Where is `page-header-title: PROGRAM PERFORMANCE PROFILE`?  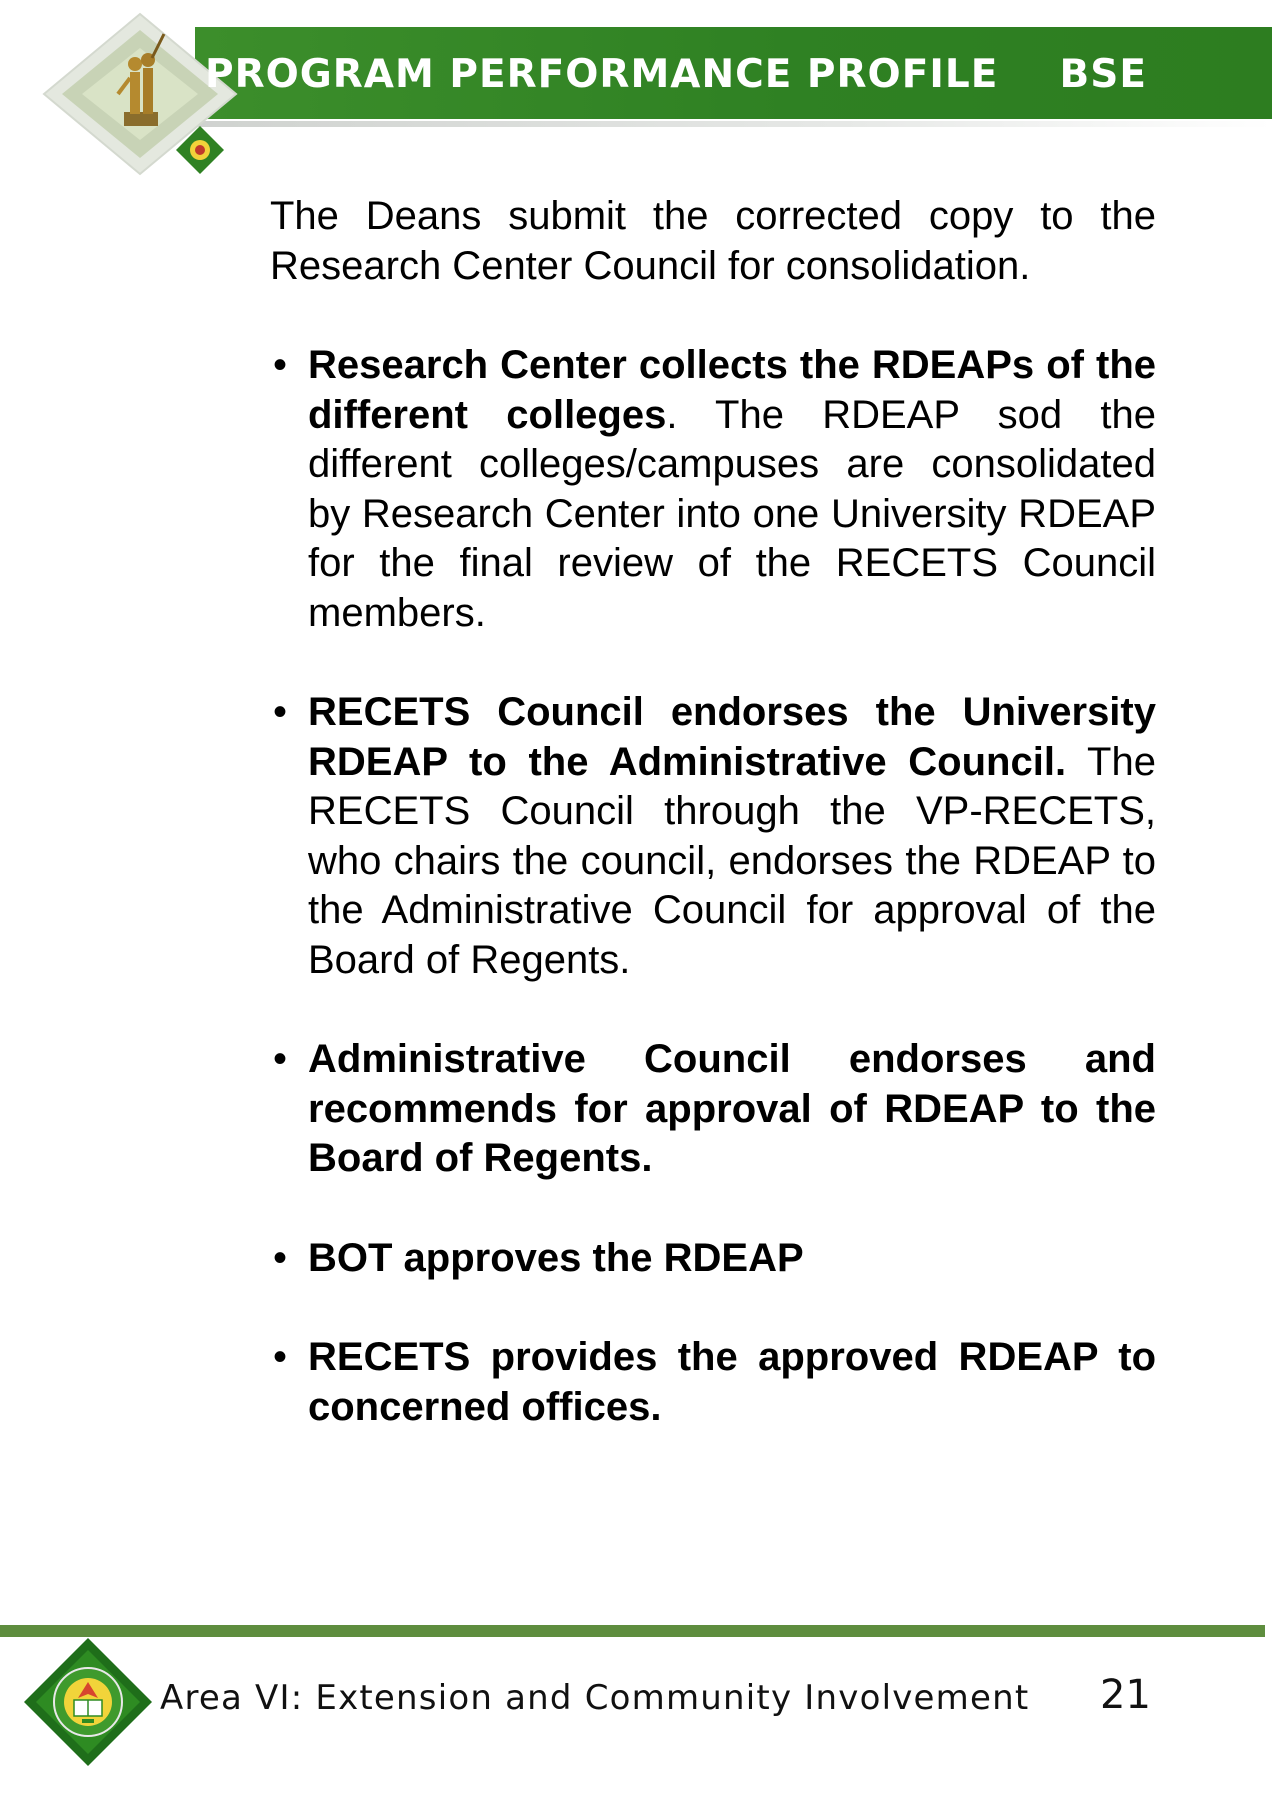 page-header-title: PROGRAM PERFORMANCE PROFILE is located at coordinates (602, 74).